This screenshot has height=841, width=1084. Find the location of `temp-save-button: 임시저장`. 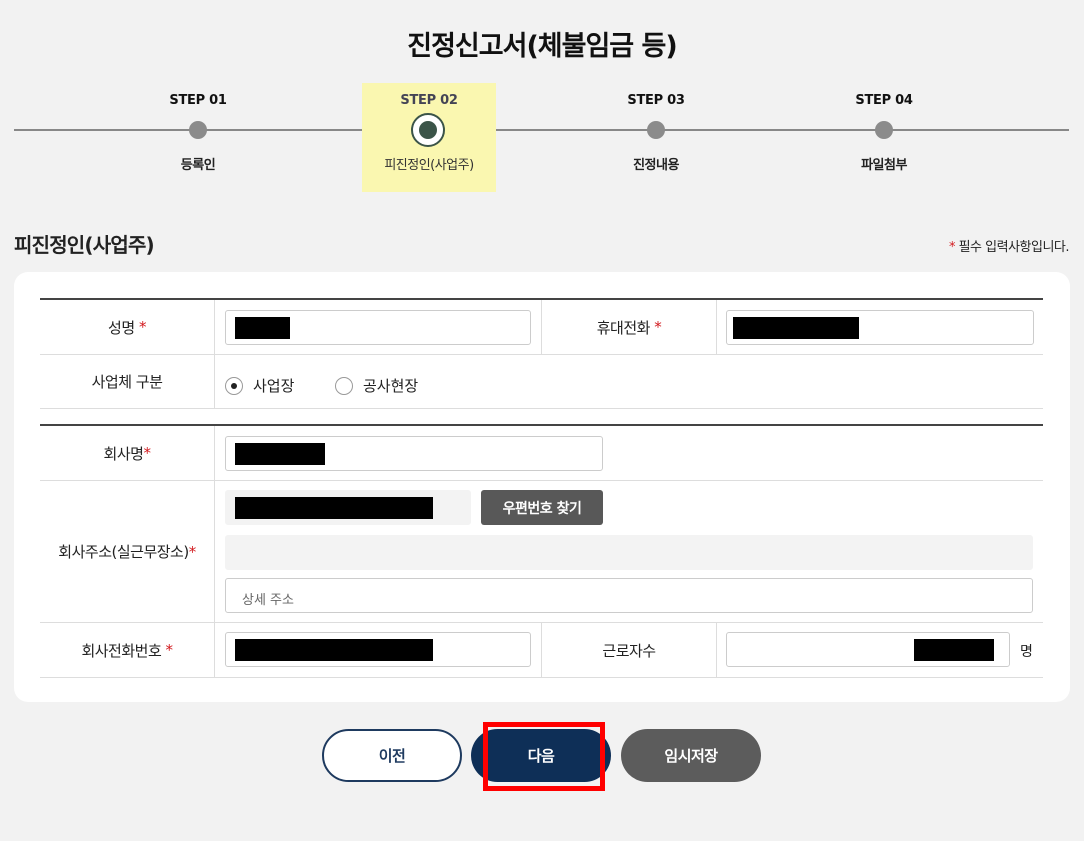

temp-save-button: 임시저장 is located at coordinates (691, 755).